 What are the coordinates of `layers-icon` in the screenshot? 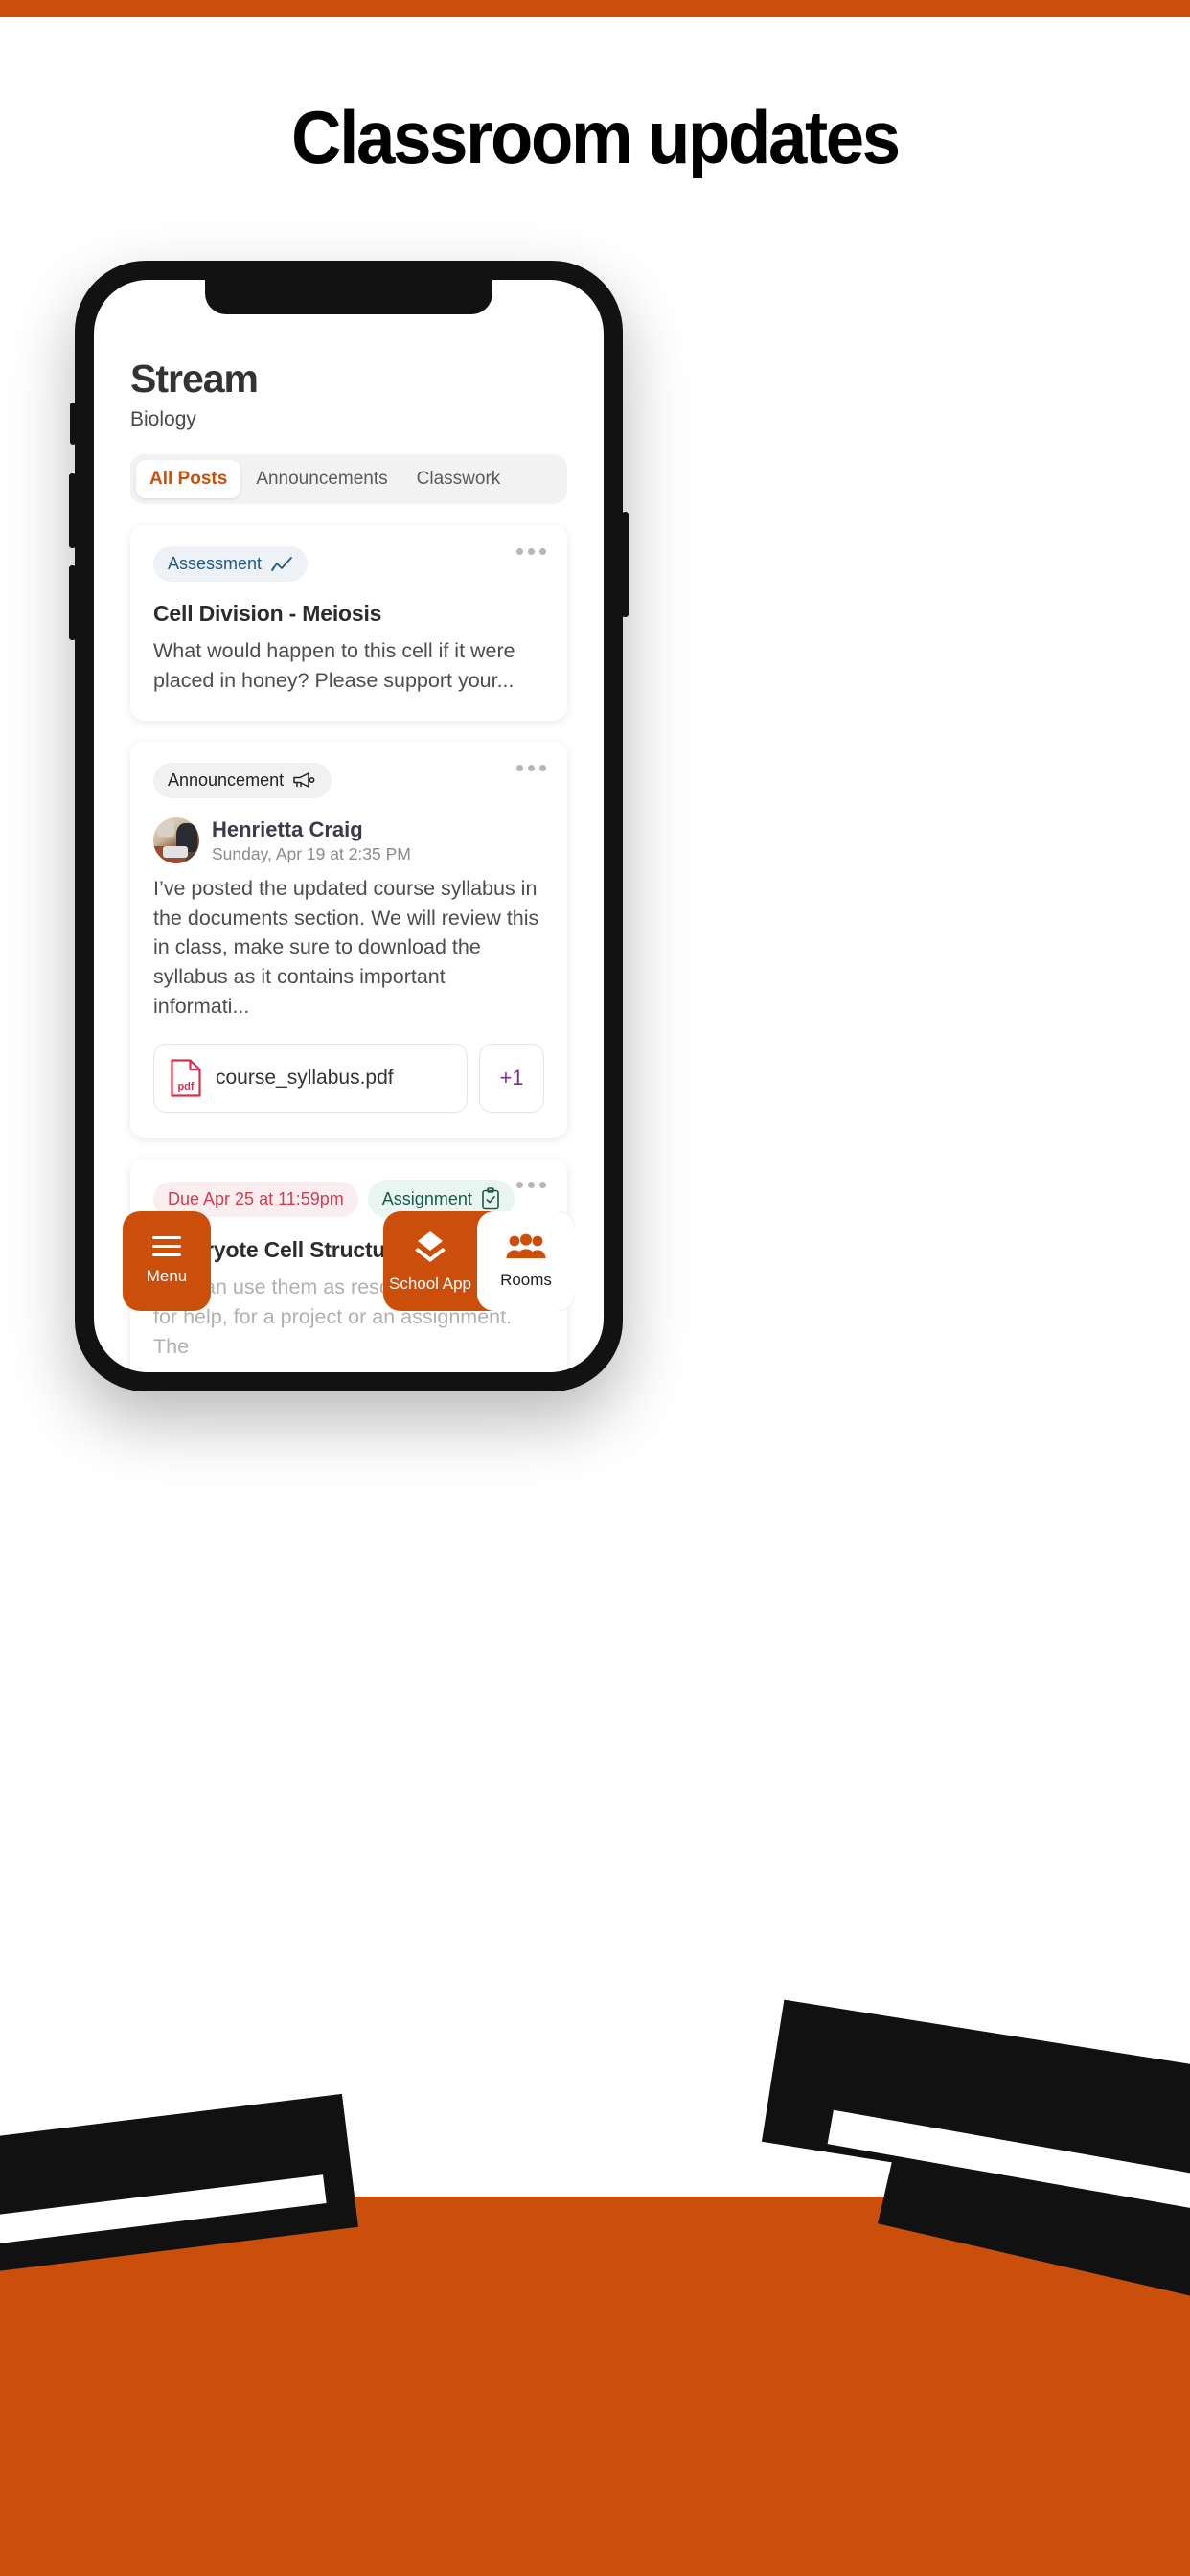 It's located at (430, 1248).